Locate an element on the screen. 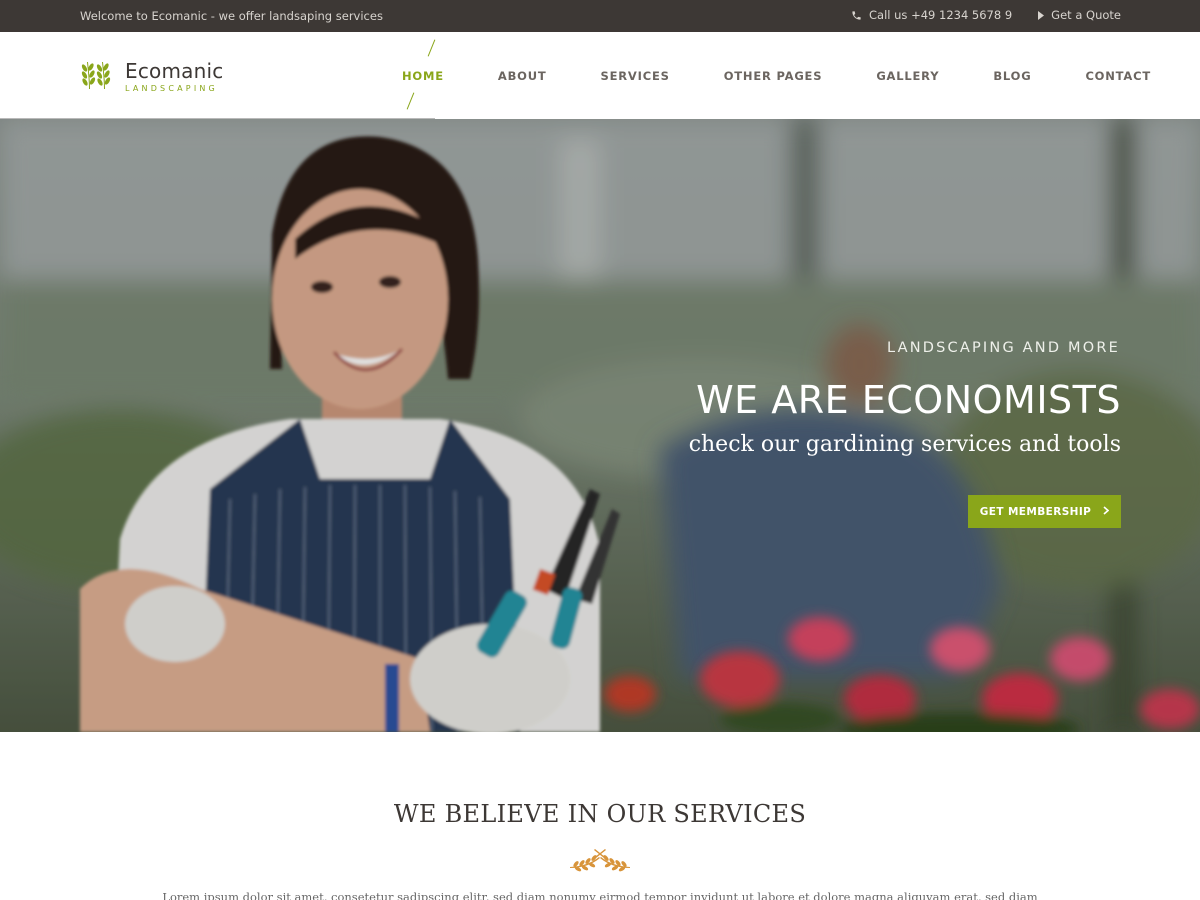  logo-name: Ecomanic is located at coordinates (174, 70).